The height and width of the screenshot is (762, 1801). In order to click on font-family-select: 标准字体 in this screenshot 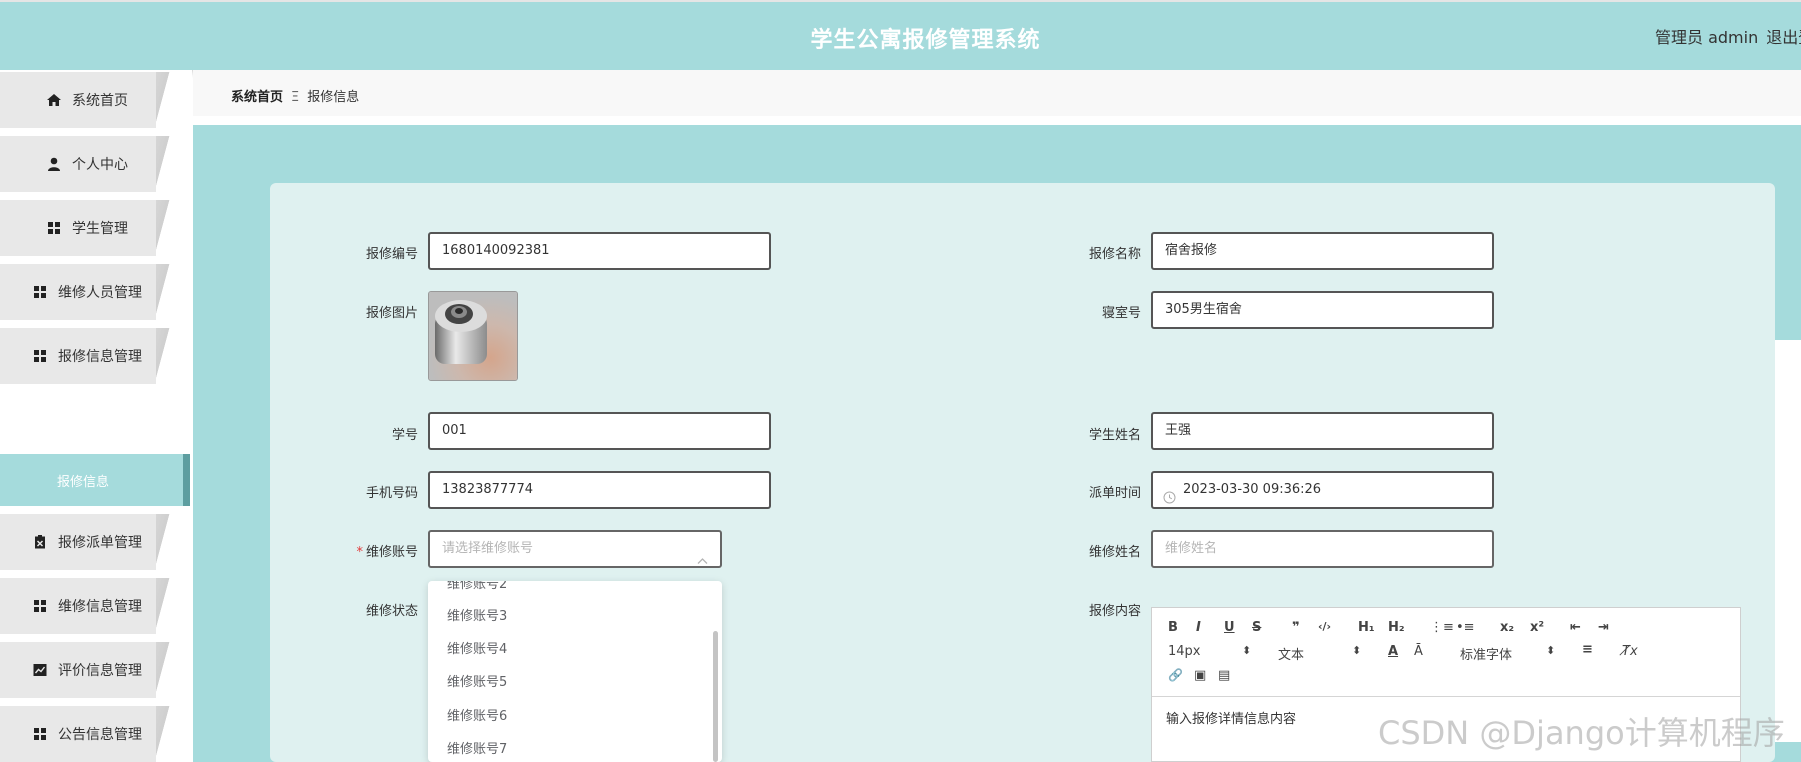, I will do `click(1486, 653)`.